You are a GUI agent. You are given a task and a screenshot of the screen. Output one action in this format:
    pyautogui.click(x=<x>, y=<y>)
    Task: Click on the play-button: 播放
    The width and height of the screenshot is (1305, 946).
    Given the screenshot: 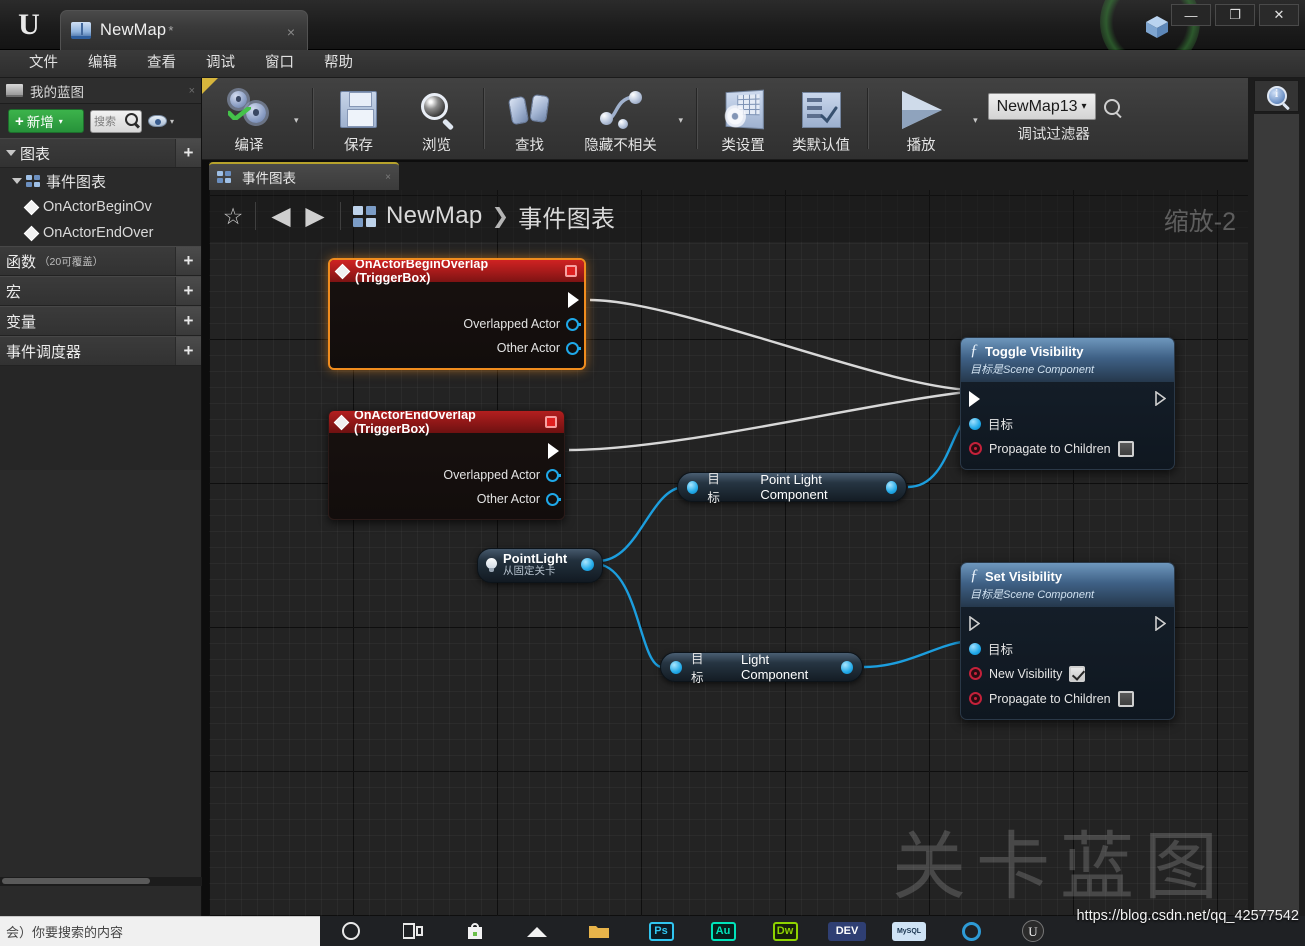 What is the action you would take?
    pyautogui.click(x=921, y=118)
    